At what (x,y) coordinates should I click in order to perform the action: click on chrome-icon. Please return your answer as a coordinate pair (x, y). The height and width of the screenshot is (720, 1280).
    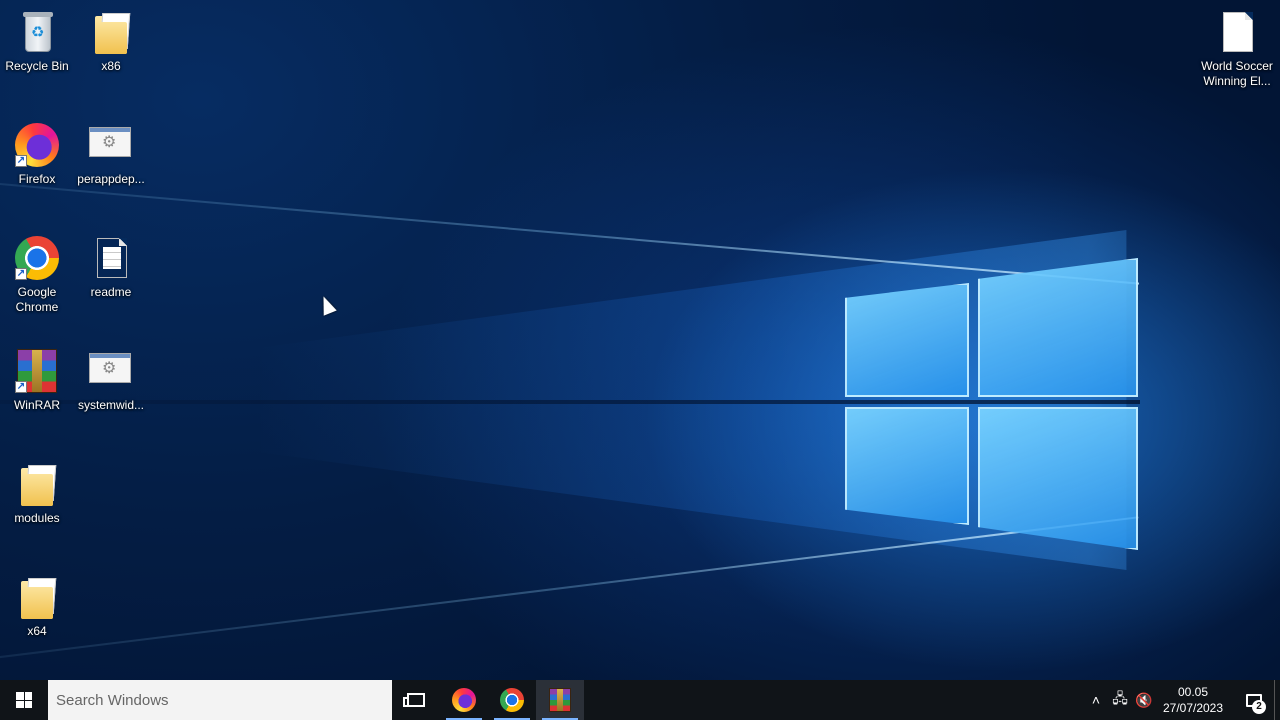
    Looking at the image, I should click on (512, 700).